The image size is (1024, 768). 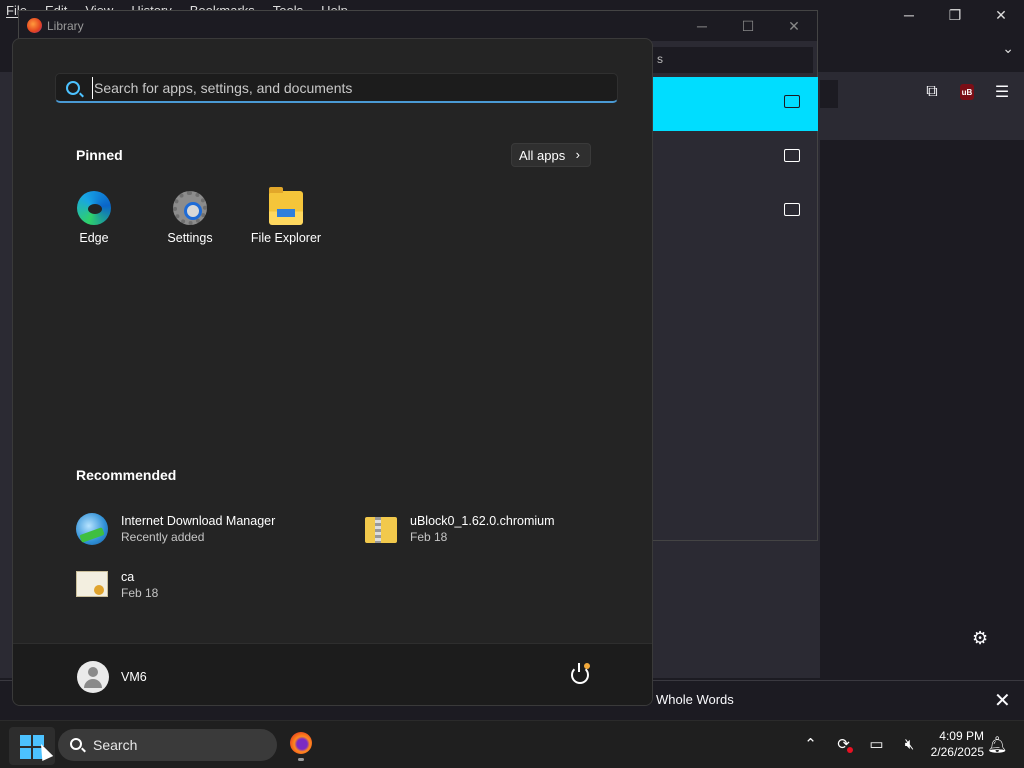 I want to click on settings-gear-icon, so click(x=190, y=208).